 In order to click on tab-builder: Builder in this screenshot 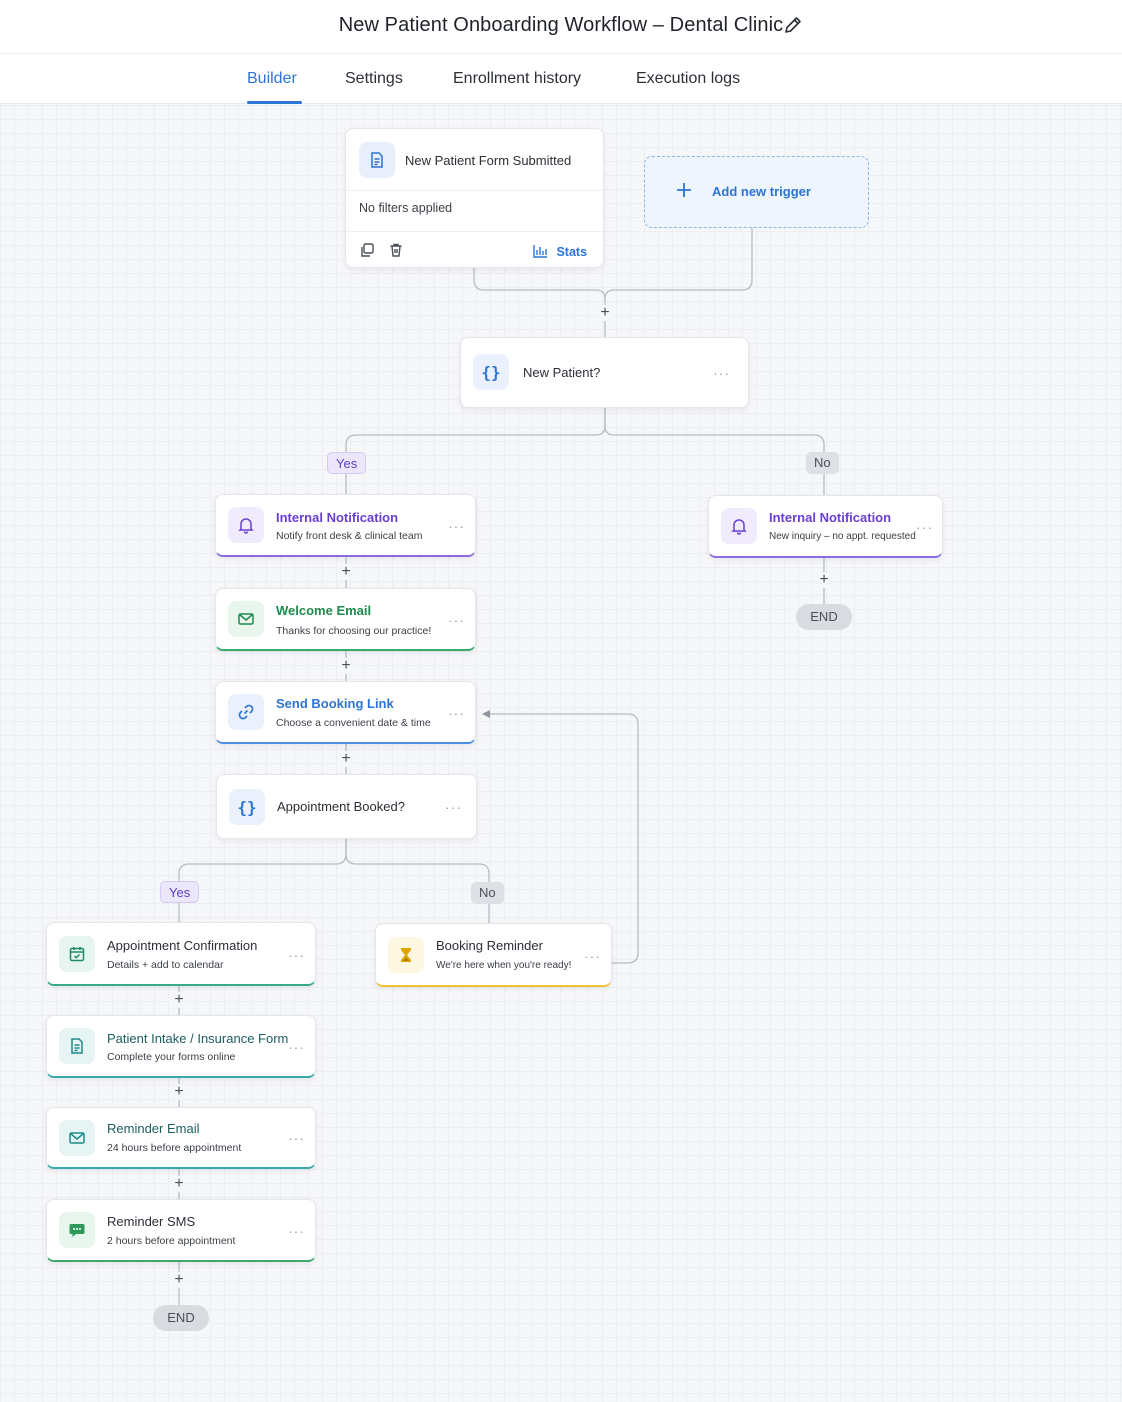, I will do `click(272, 79)`.